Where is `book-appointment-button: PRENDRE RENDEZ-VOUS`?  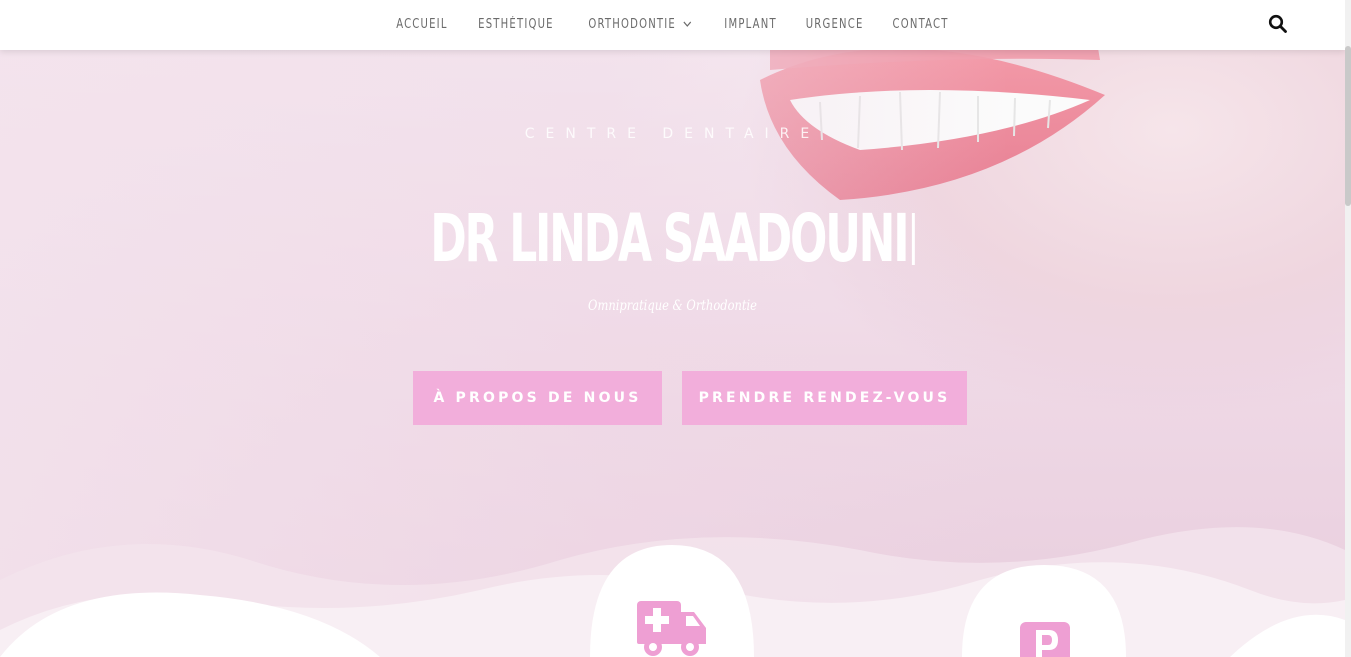 book-appointment-button: PRENDRE RENDEZ-VOUS is located at coordinates (824, 398).